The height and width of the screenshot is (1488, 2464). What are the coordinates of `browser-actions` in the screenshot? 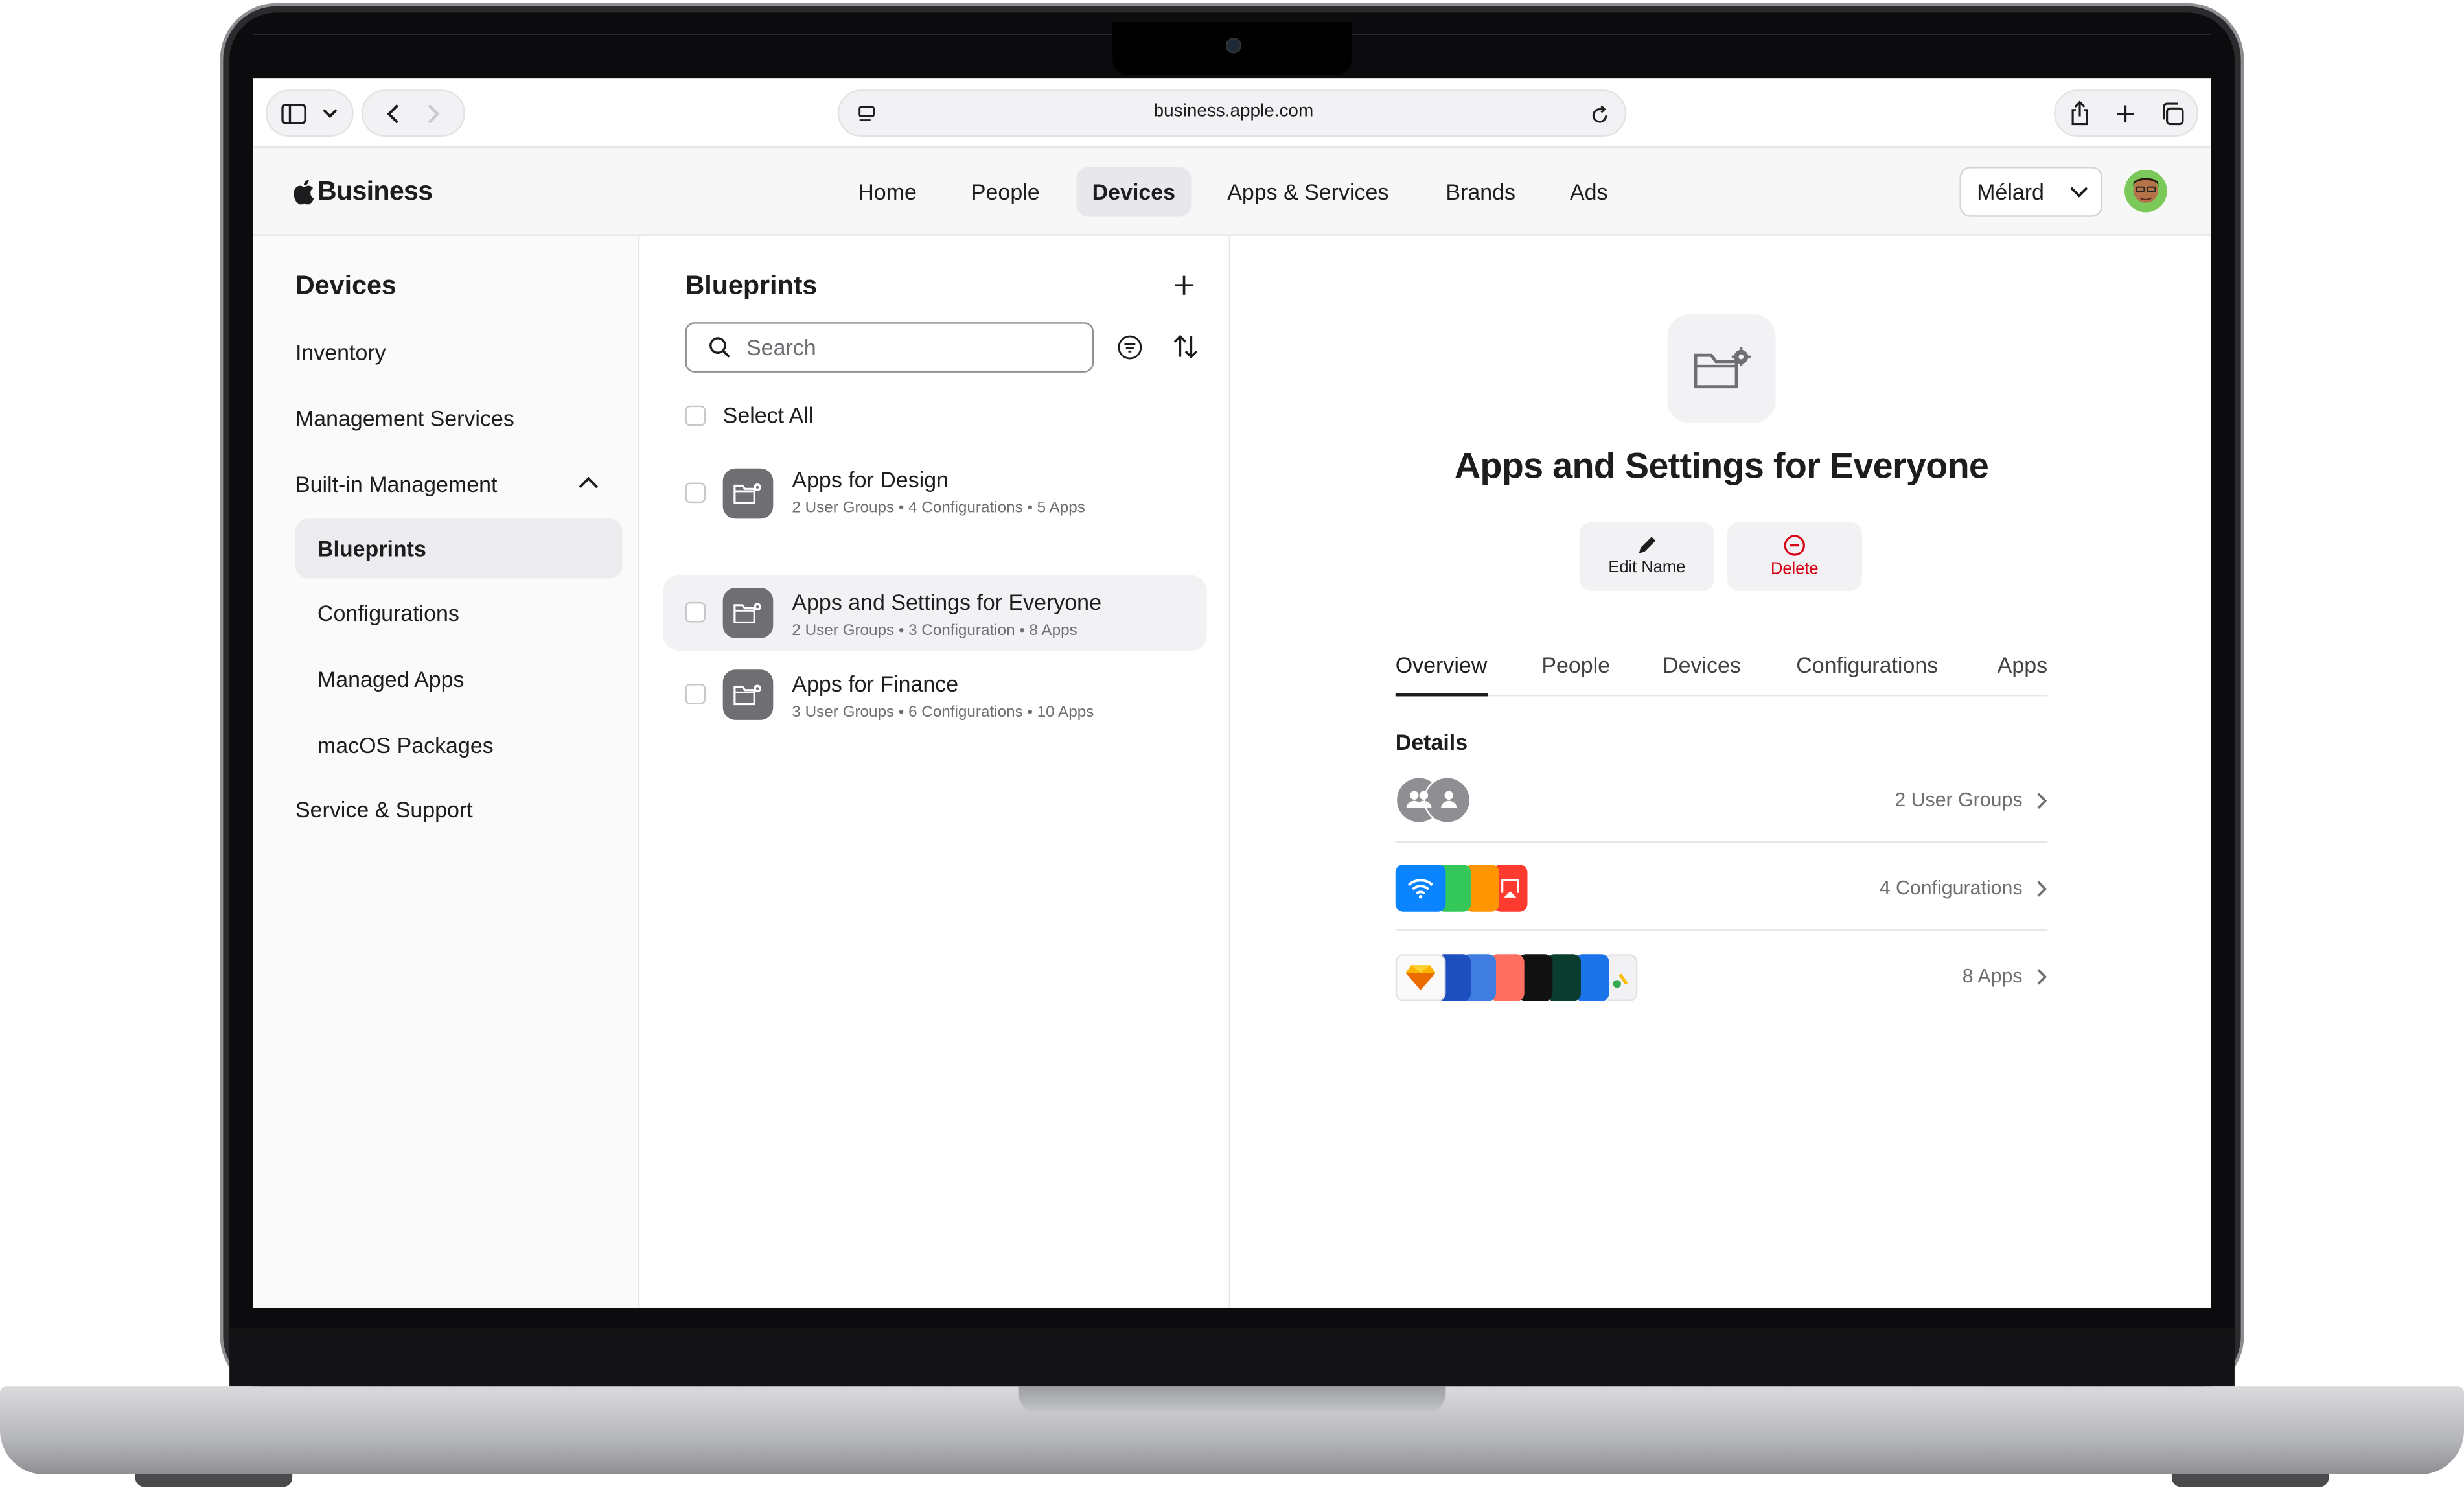 It's located at (2126, 113).